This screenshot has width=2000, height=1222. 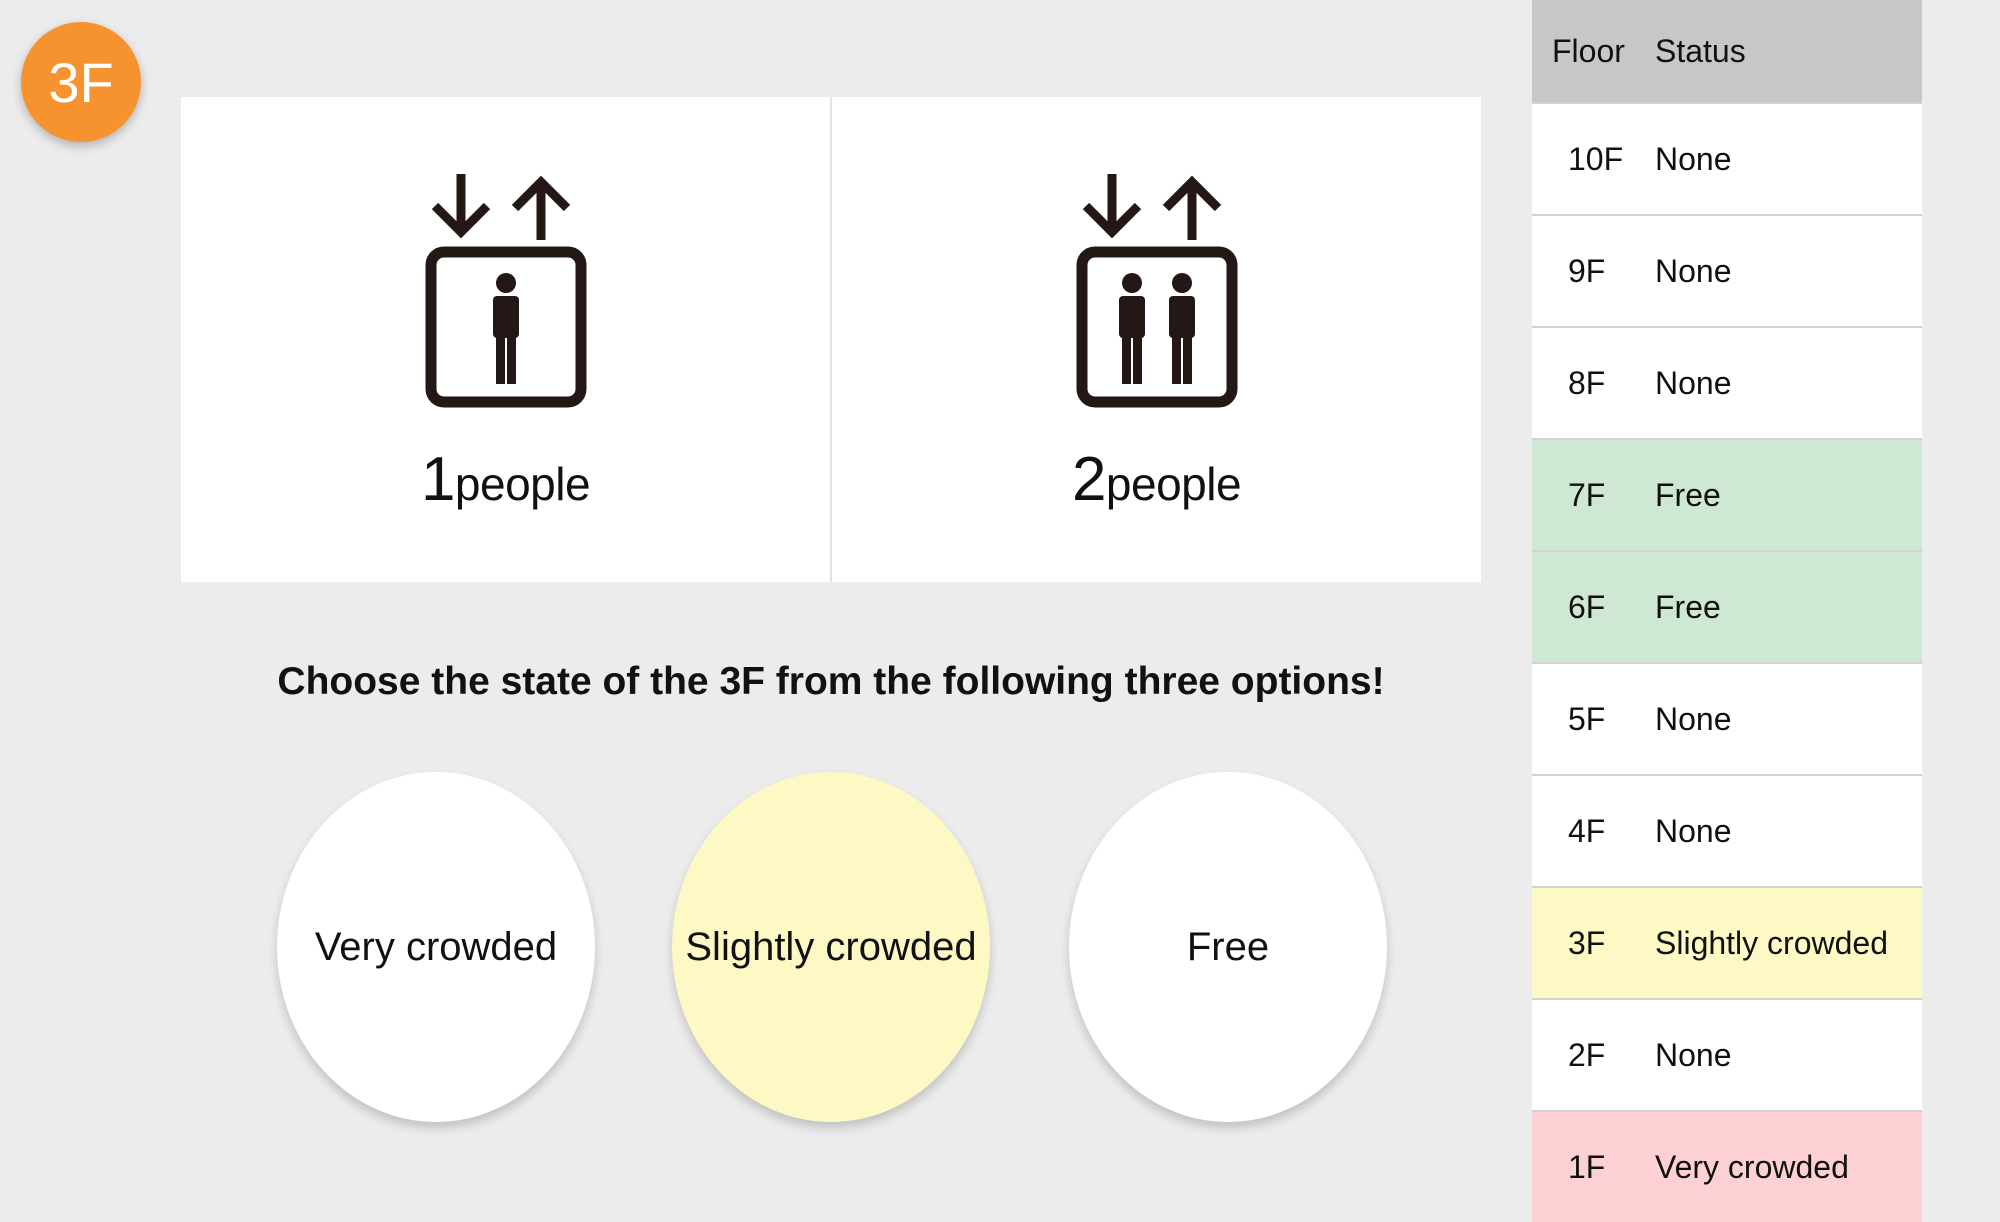 I want to click on floor-cell: 3F, so click(x=1587, y=942).